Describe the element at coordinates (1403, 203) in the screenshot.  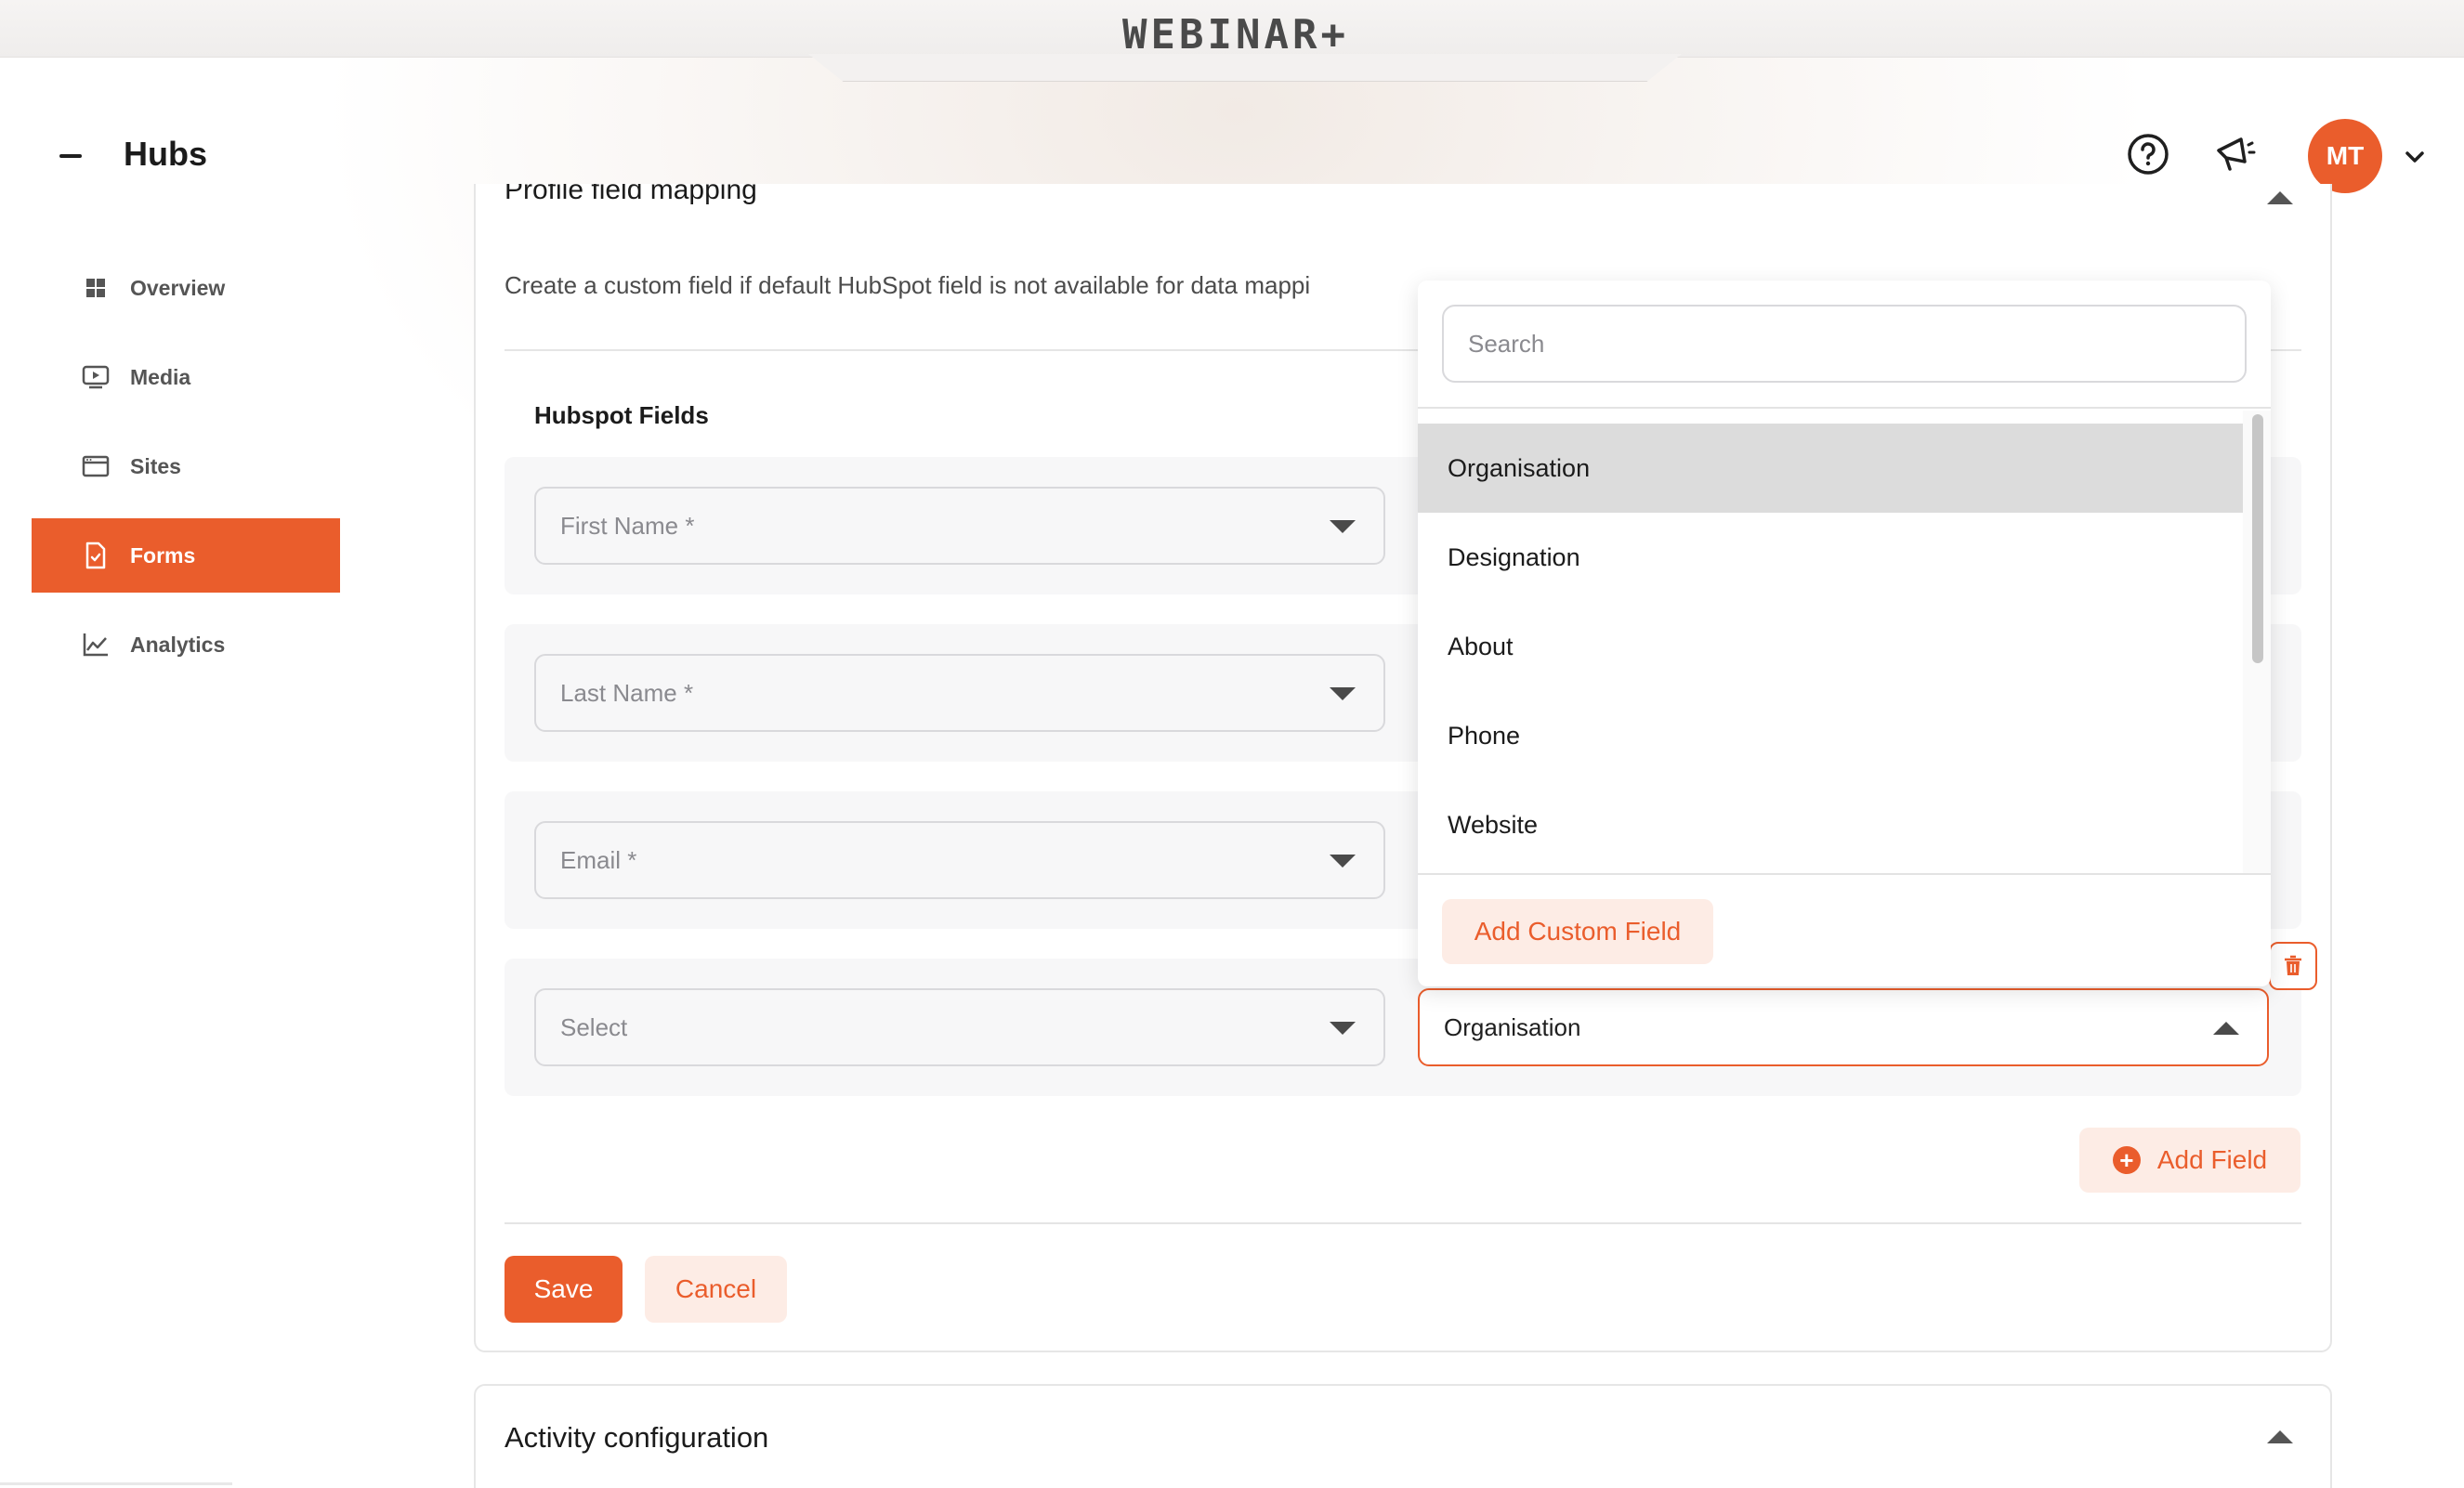
I see `card-title-clip: Profile field mapping` at that location.